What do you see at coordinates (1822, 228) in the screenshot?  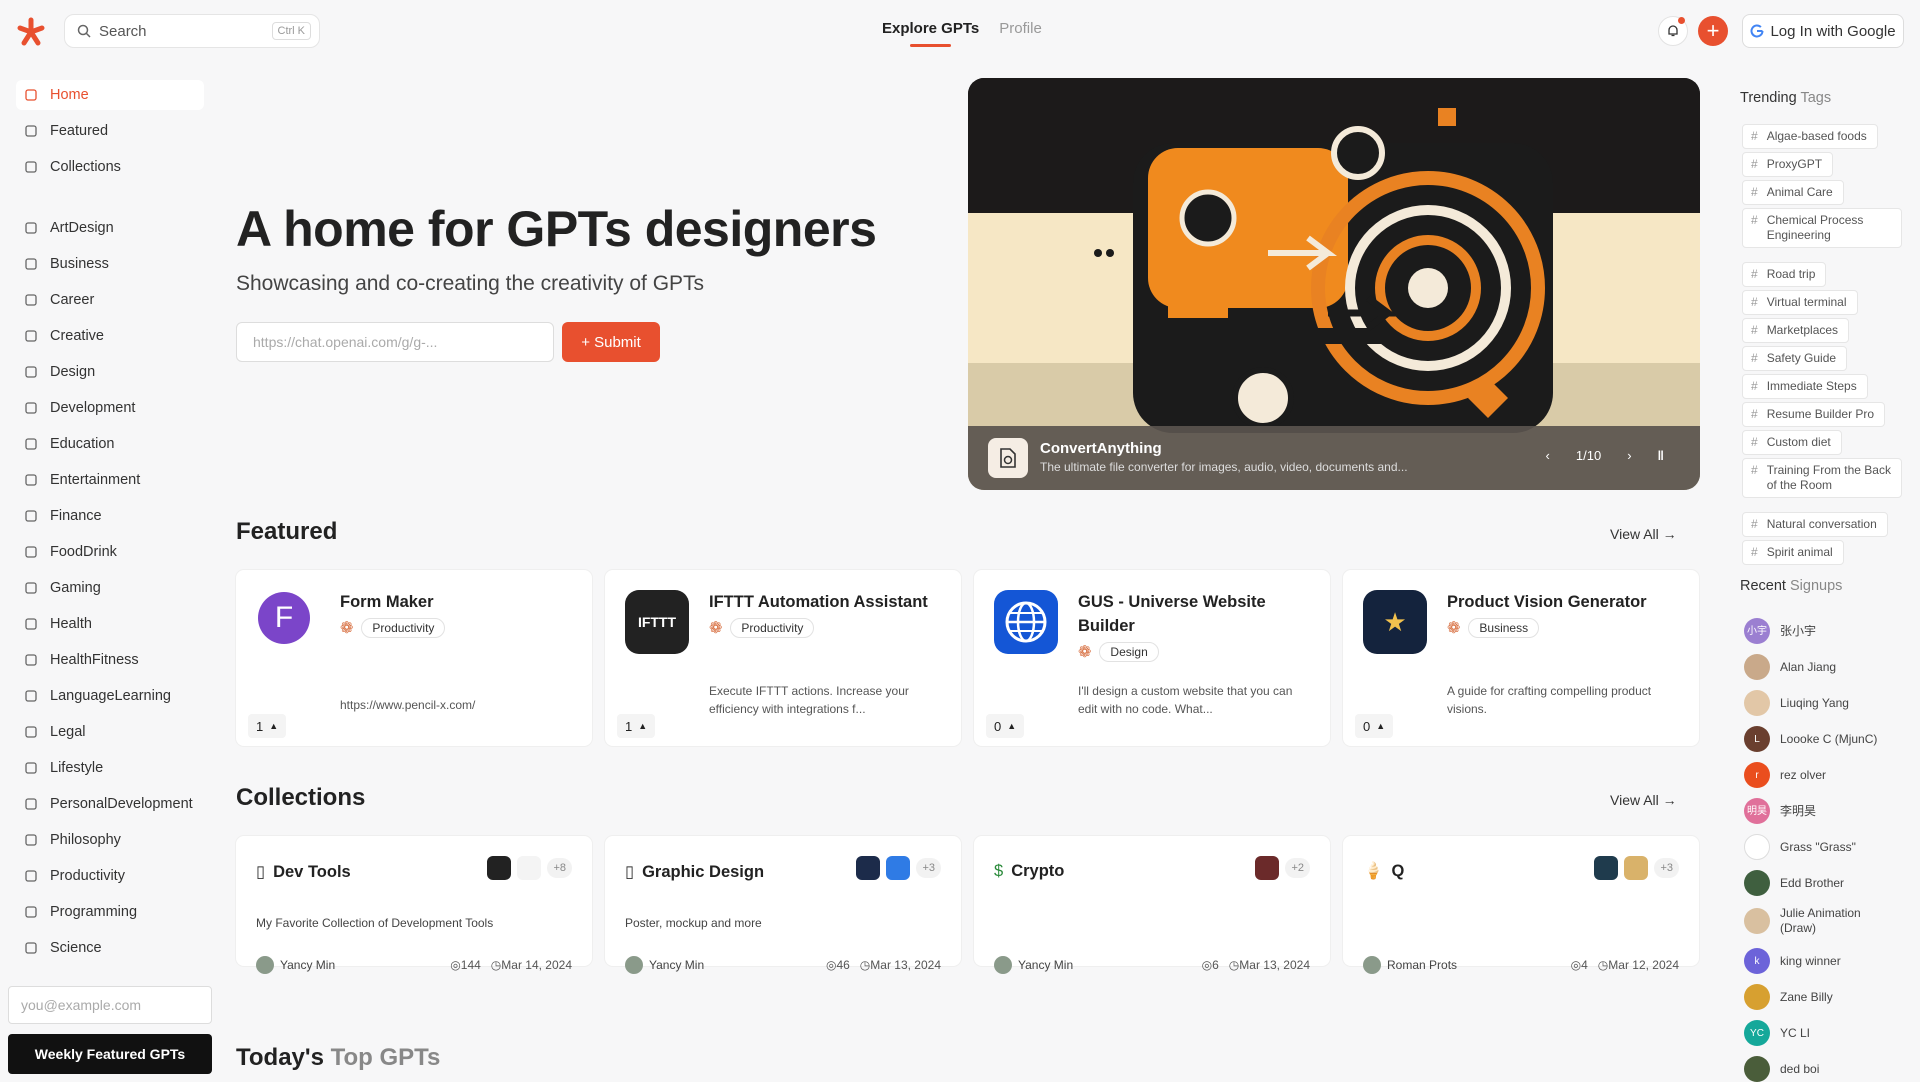 I see `trending-tag: # Chemical Process Engineering` at bounding box center [1822, 228].